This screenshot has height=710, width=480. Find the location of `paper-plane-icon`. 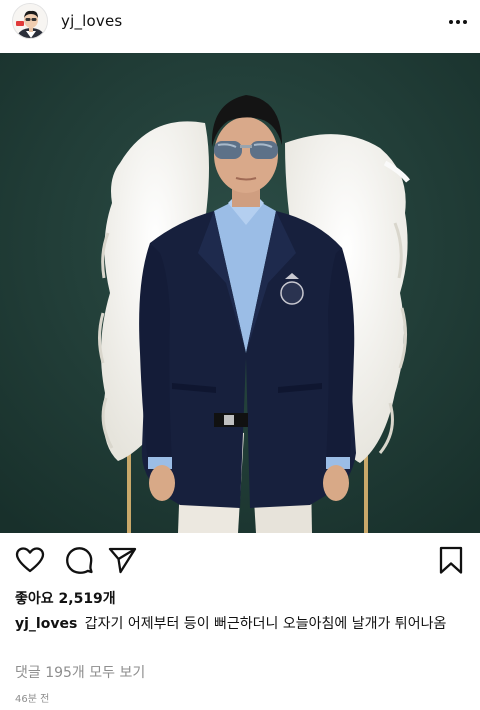

paper-plane-icon is located at coordinates (122, 560).